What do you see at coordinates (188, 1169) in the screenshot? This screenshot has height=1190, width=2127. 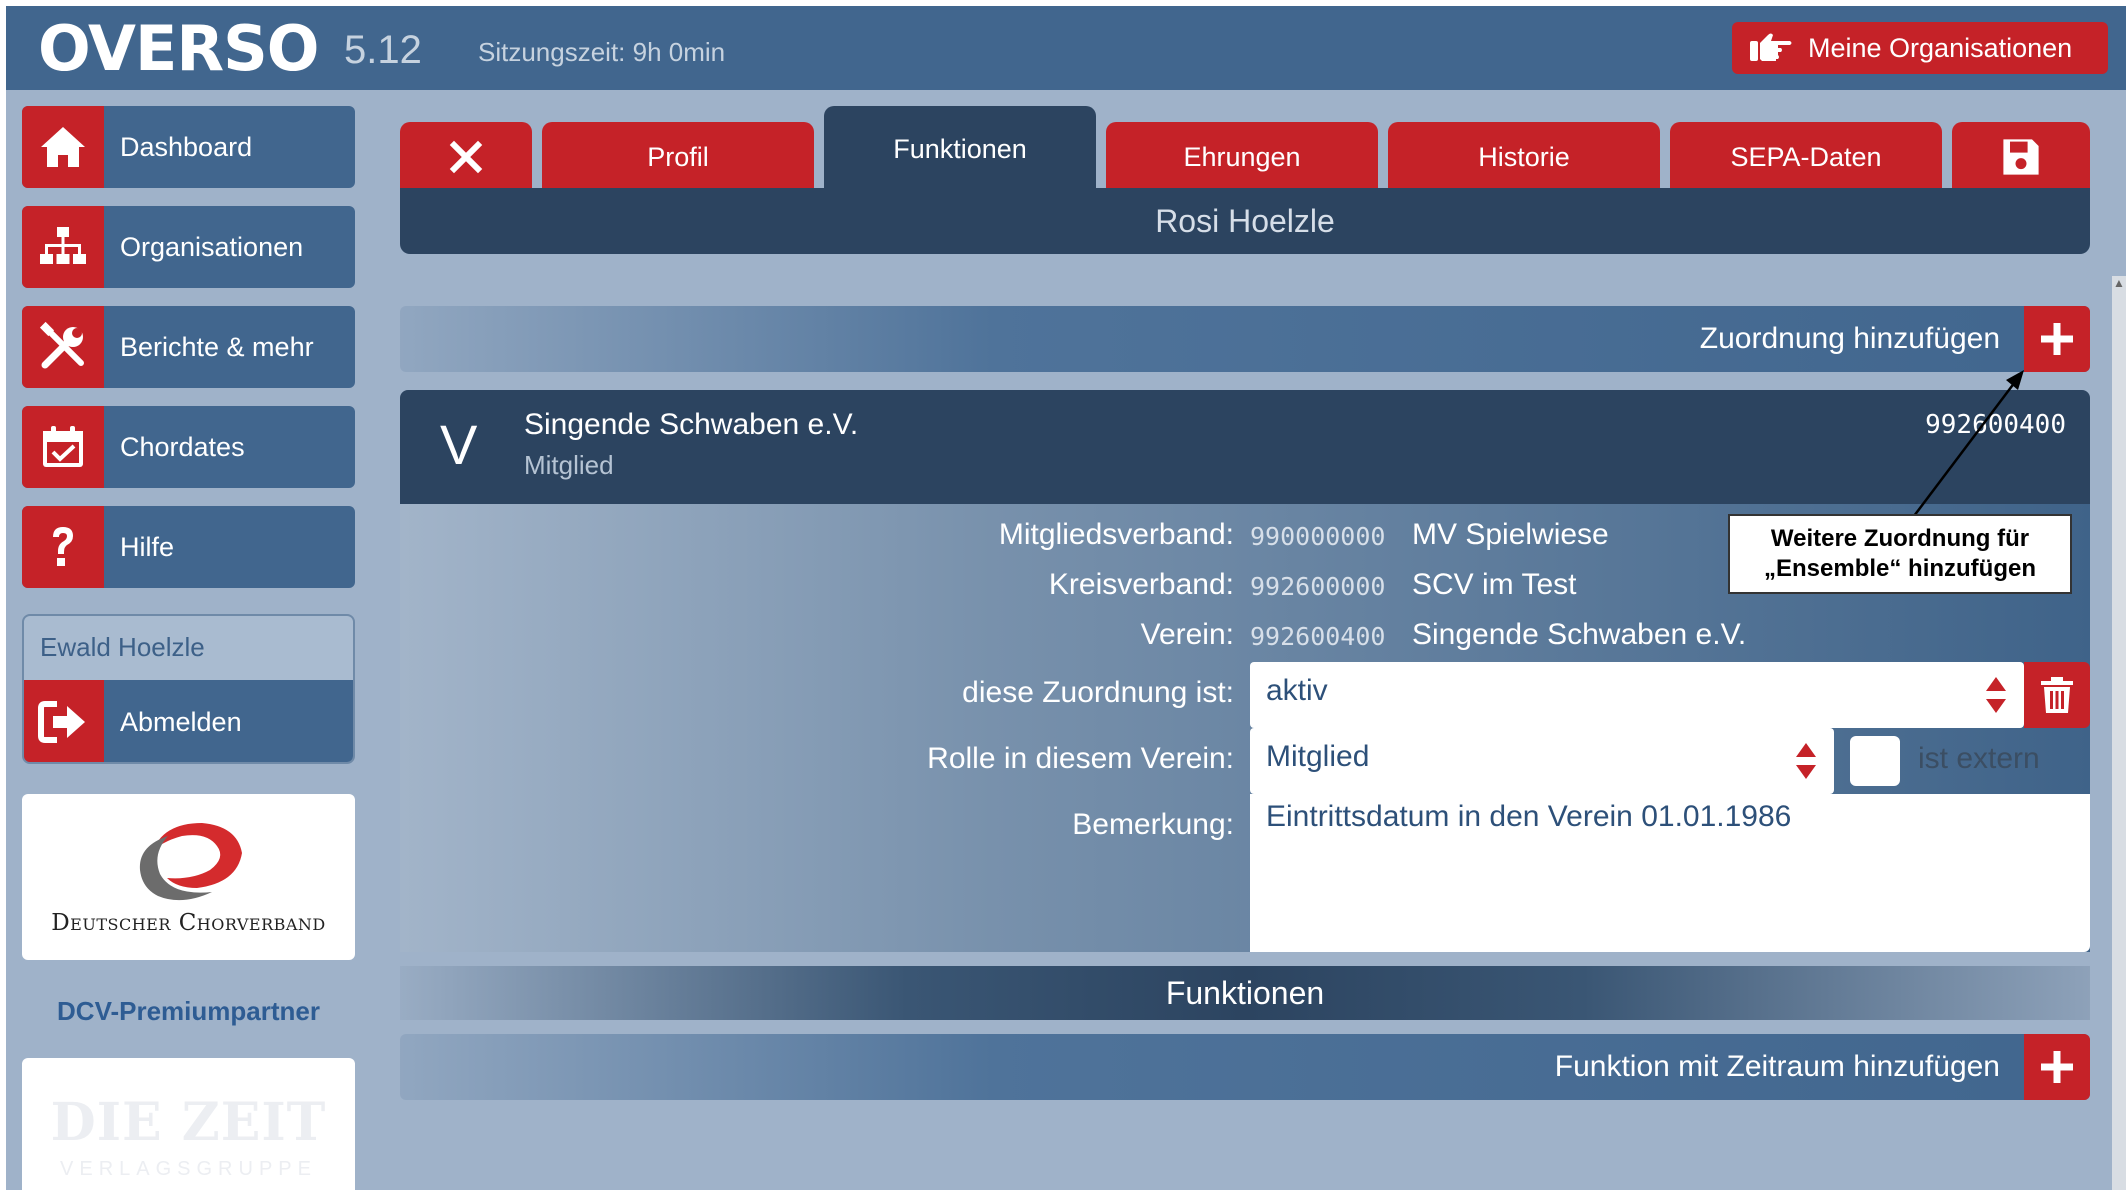 I see `zeit-logo-subtext: VERLAGSGRUPPE` at bounding box center [188, 1169].